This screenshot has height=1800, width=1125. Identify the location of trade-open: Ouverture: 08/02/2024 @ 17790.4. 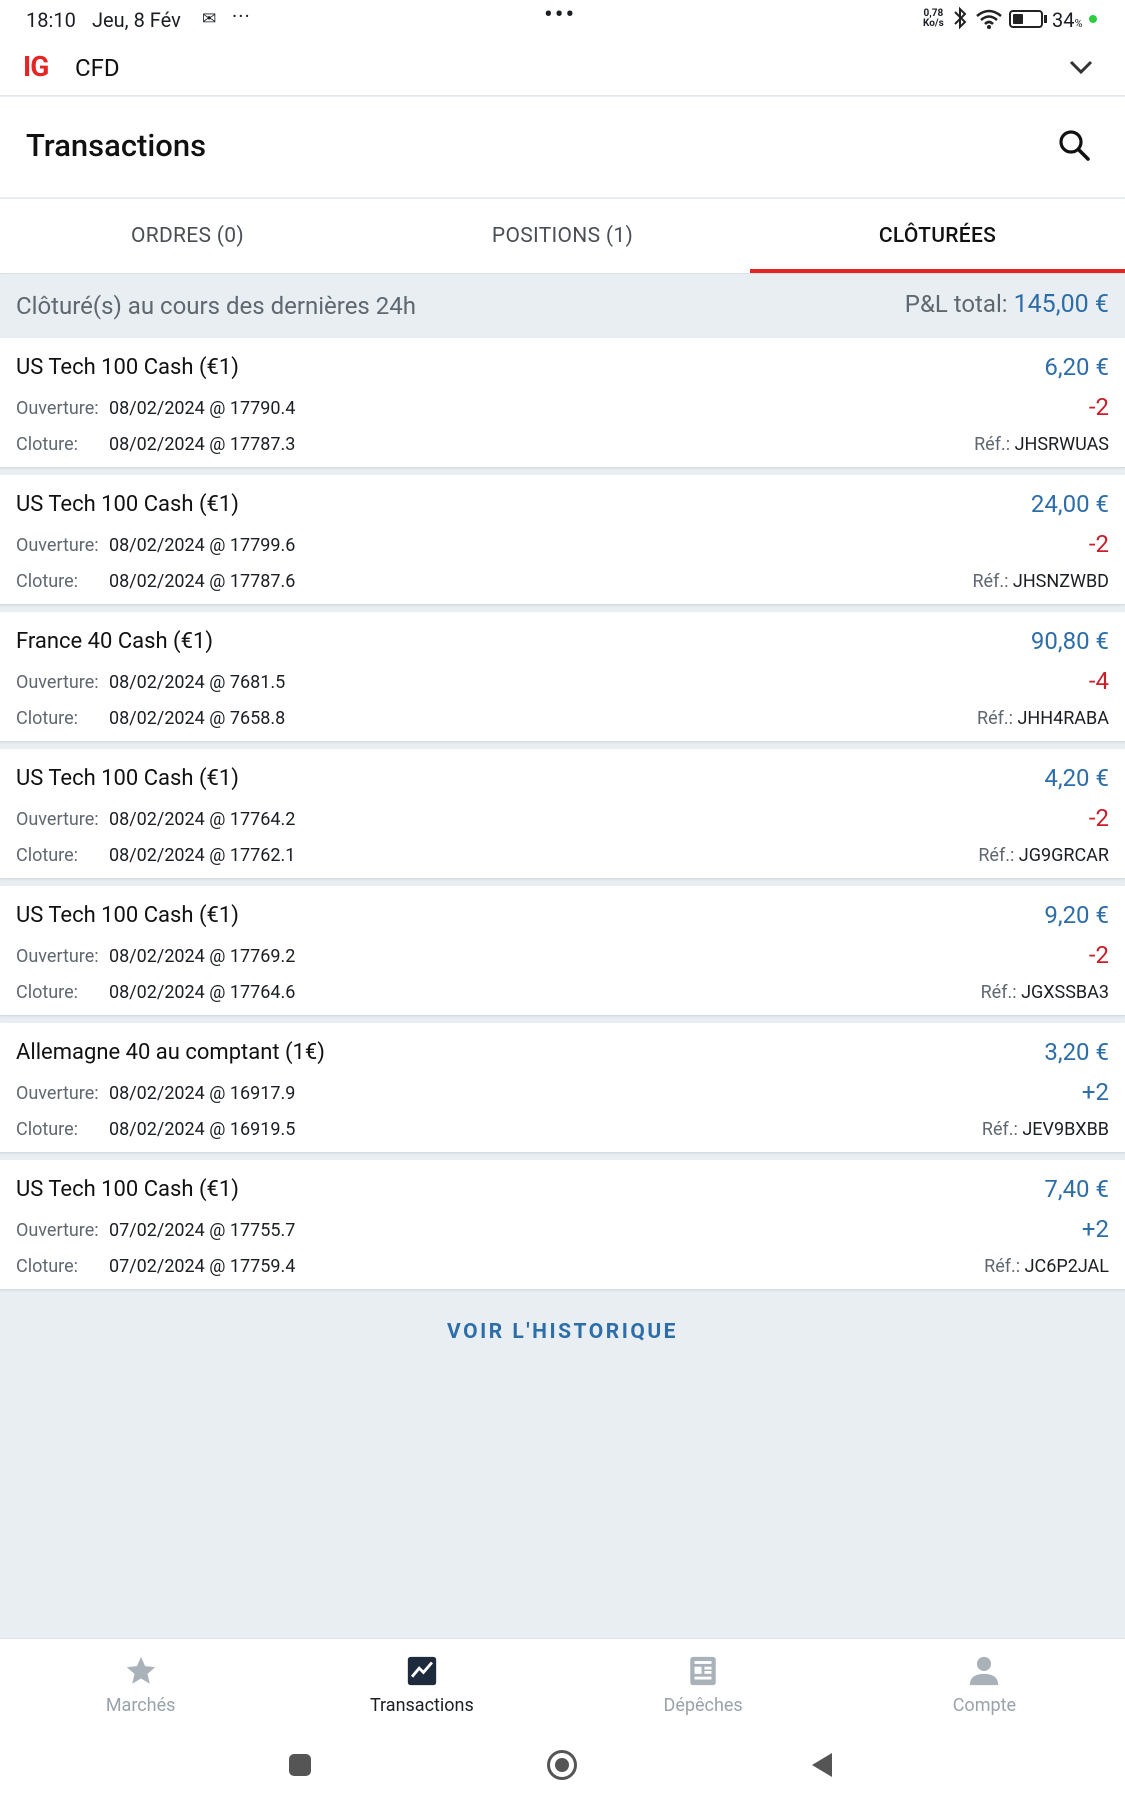
(156, 408).